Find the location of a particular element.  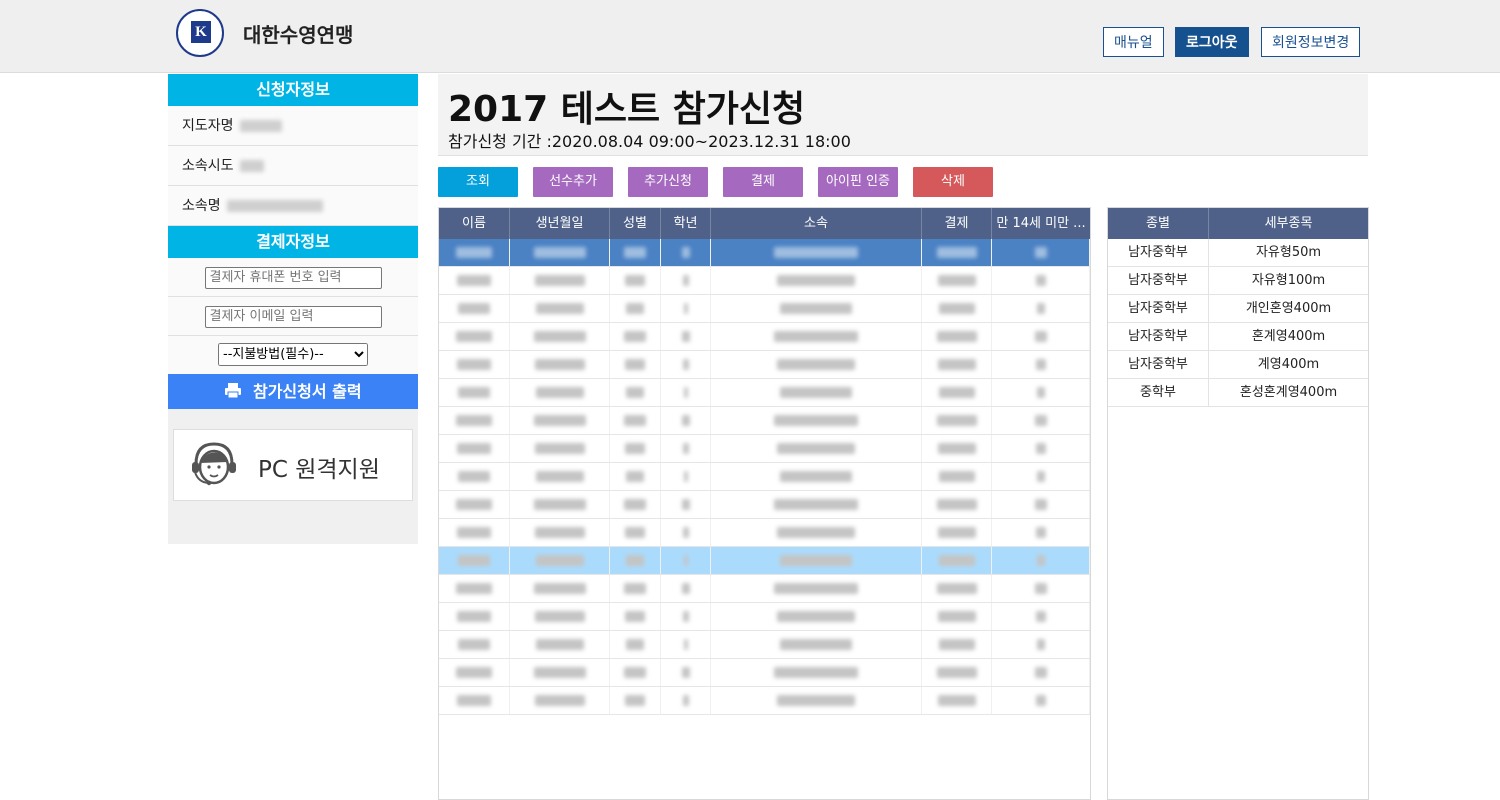

payment-method-row: --지불방법(필수)-- is located at coordinates (293, 355).